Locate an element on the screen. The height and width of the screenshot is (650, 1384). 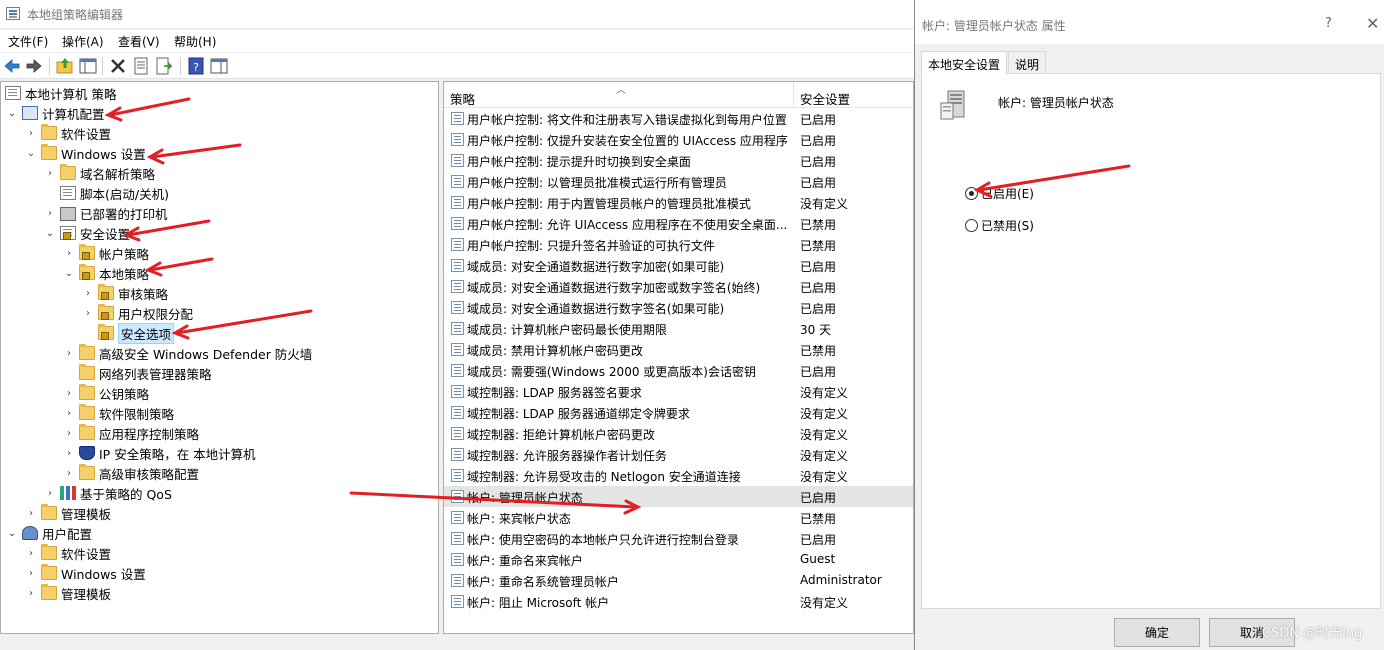
up-folder-icon is located at coordinates (65, 66).